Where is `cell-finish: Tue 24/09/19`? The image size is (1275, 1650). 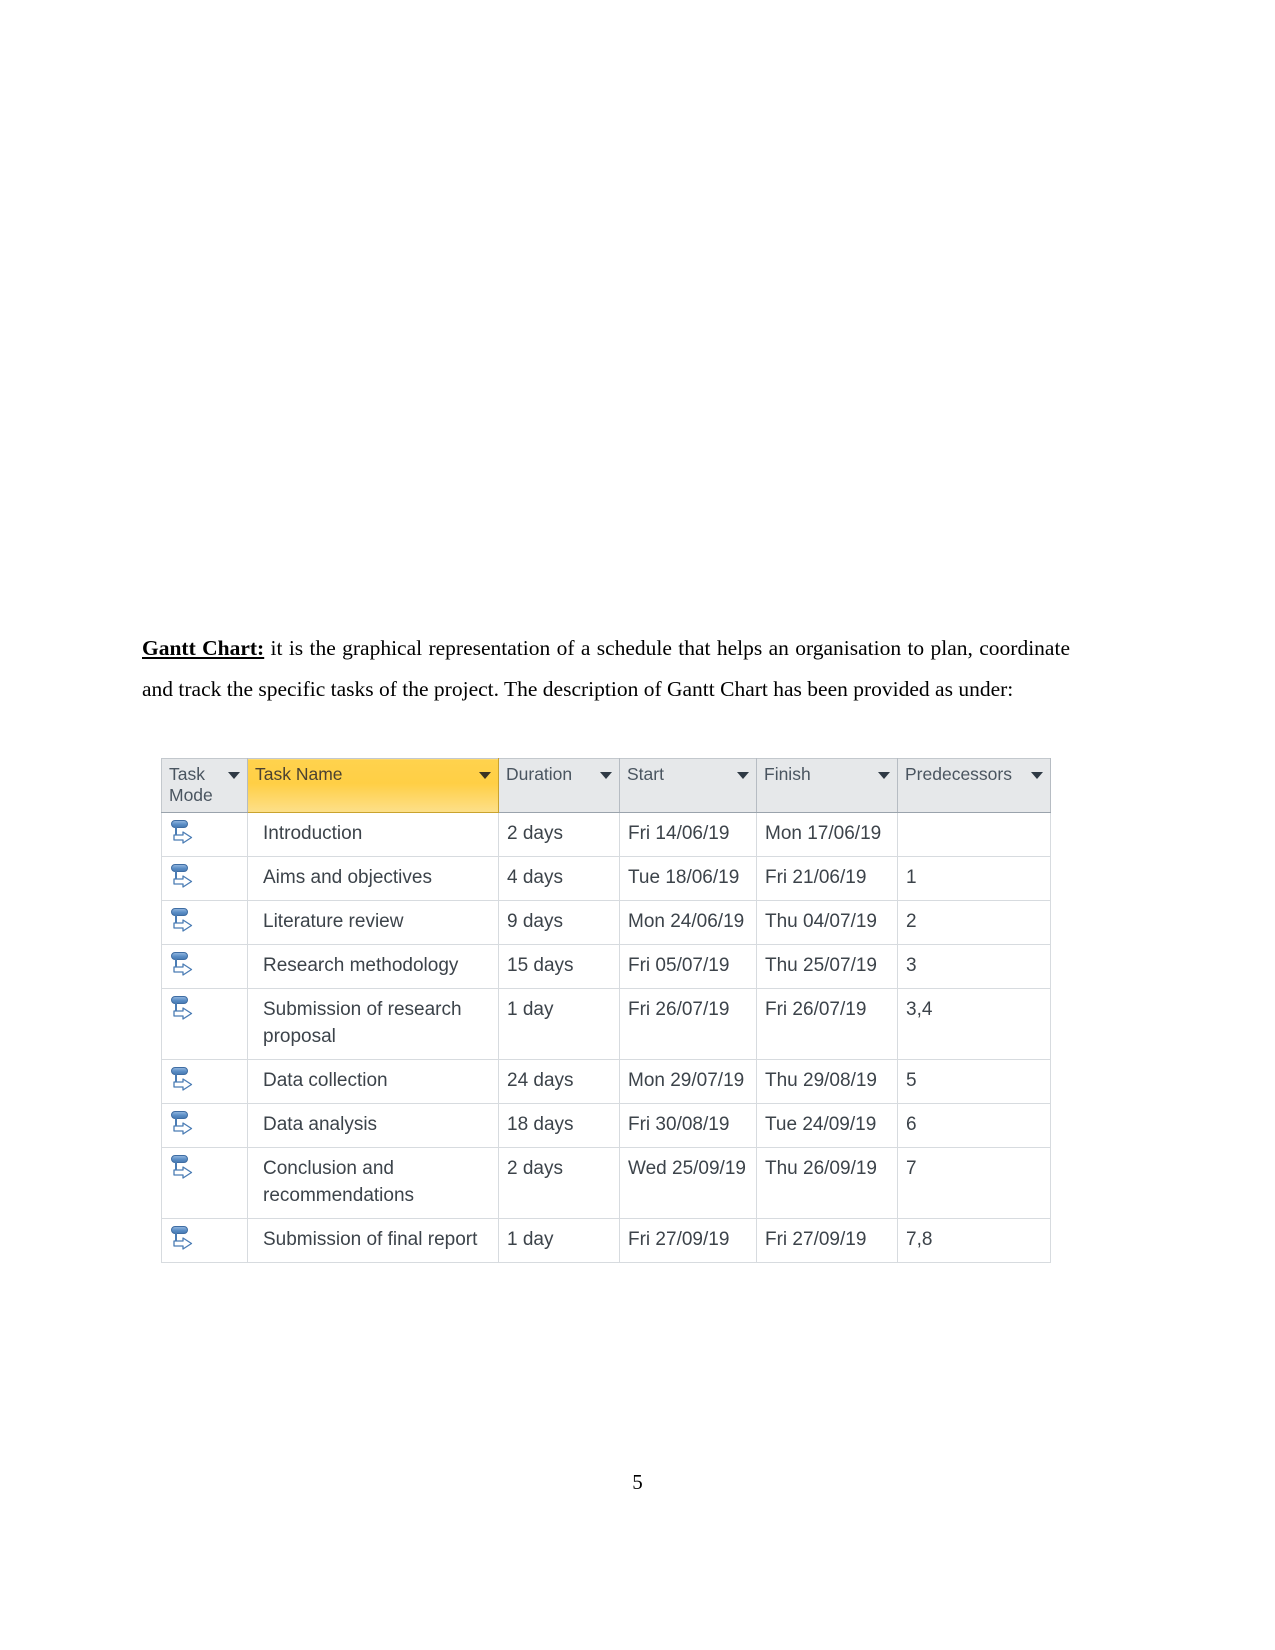 cell-finish: Tue 24/09/19 is located at coordinates (827, 1125).